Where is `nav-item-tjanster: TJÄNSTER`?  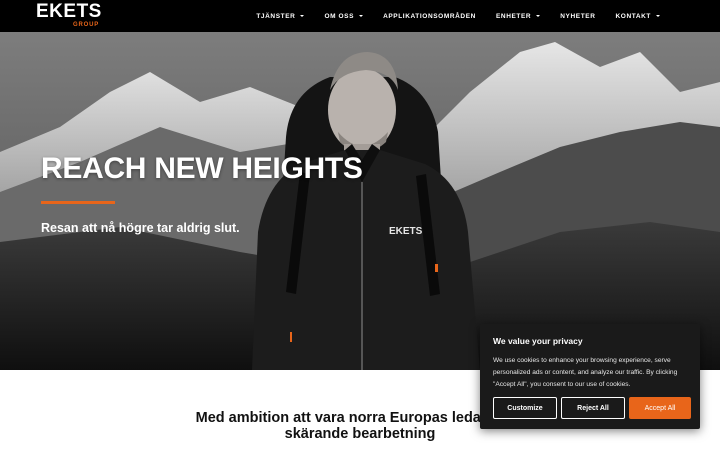 nav-item-tjanster: TJÄNSTER is located at coordinates (280, 16).